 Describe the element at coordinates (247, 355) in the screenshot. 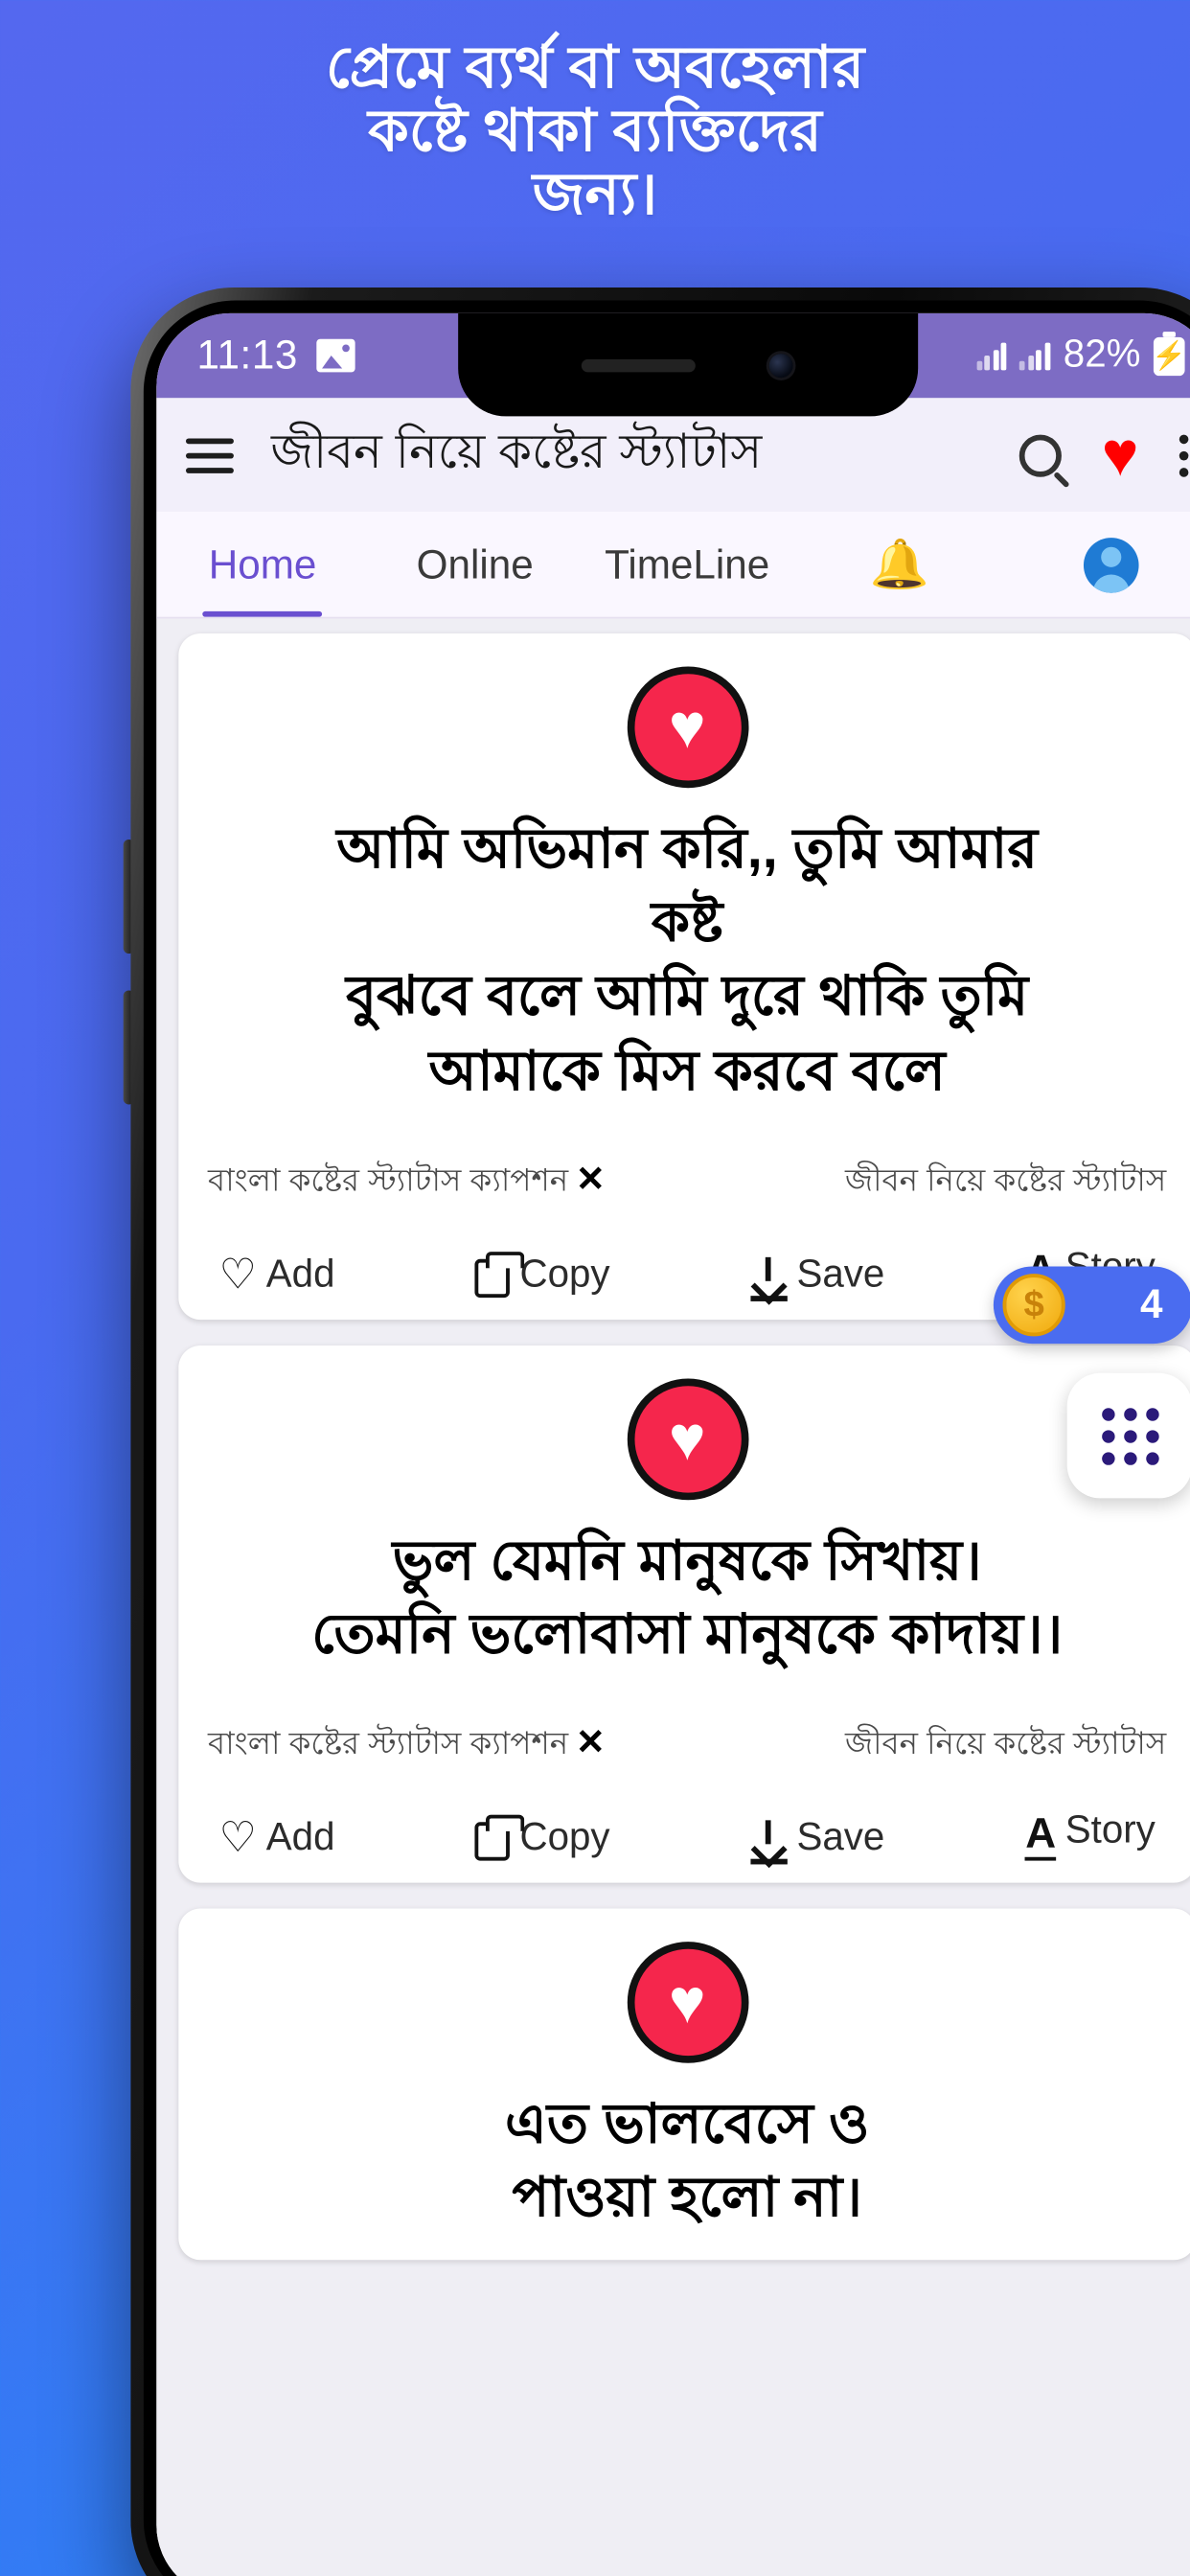

I see `status-time: 11:13` at that location.